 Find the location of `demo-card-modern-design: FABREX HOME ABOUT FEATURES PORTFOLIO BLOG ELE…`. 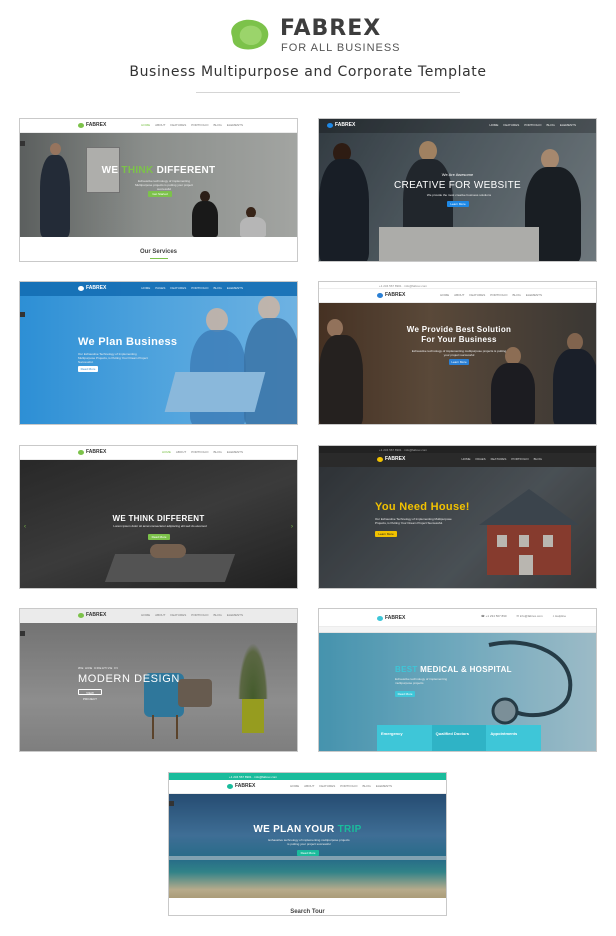

demo-card-modern-design: FABREX HOME ABOUT FEATURES PORTFOLIO BLOG ELE… is located at coordinates (158, 680).